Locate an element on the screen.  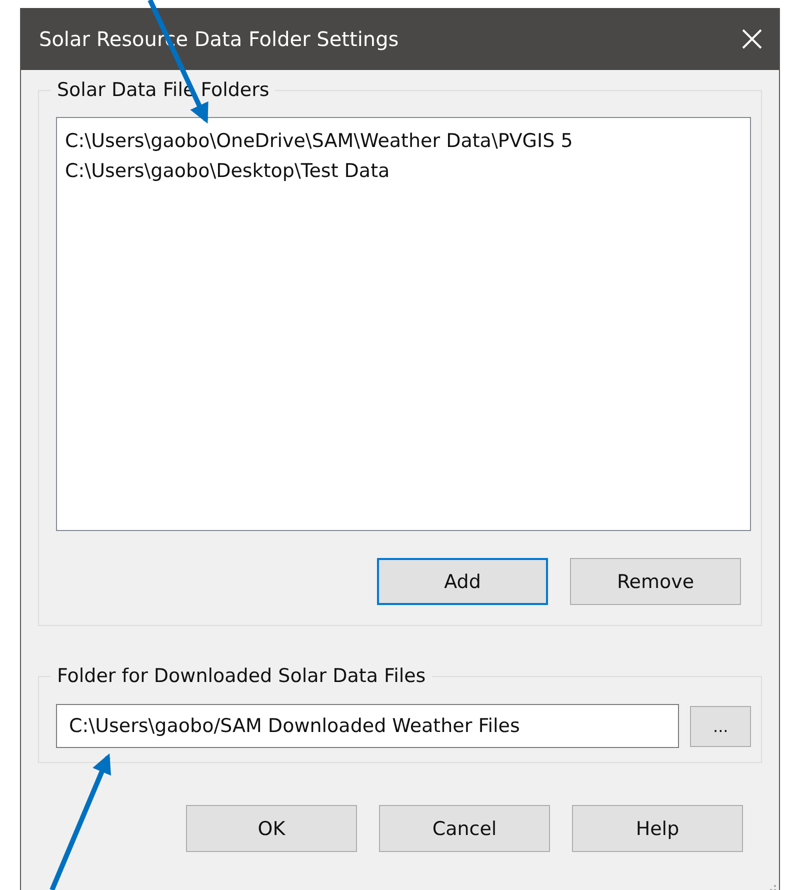
list-item: C:\Users\gaobo\Desktop\Test Data is located at coordinates (403, 171).